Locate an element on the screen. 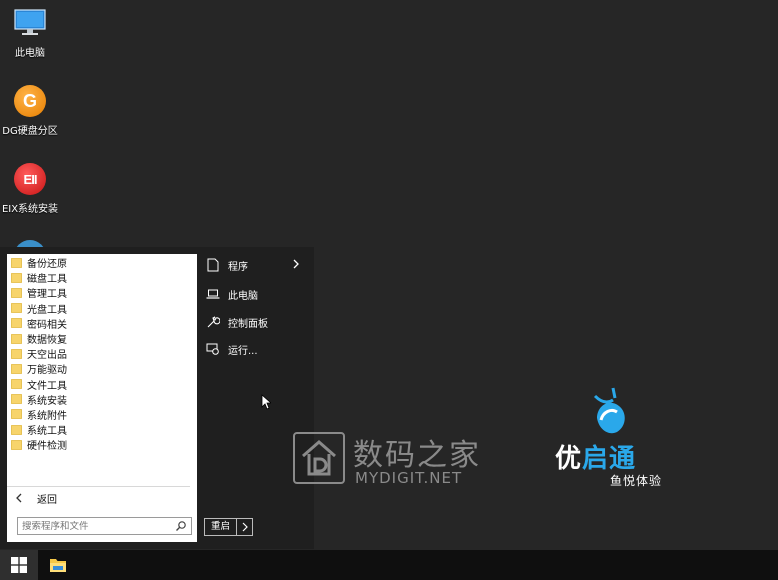  desktop-icon-label: DG硬盘分区 is located at coordinates (30, 131).